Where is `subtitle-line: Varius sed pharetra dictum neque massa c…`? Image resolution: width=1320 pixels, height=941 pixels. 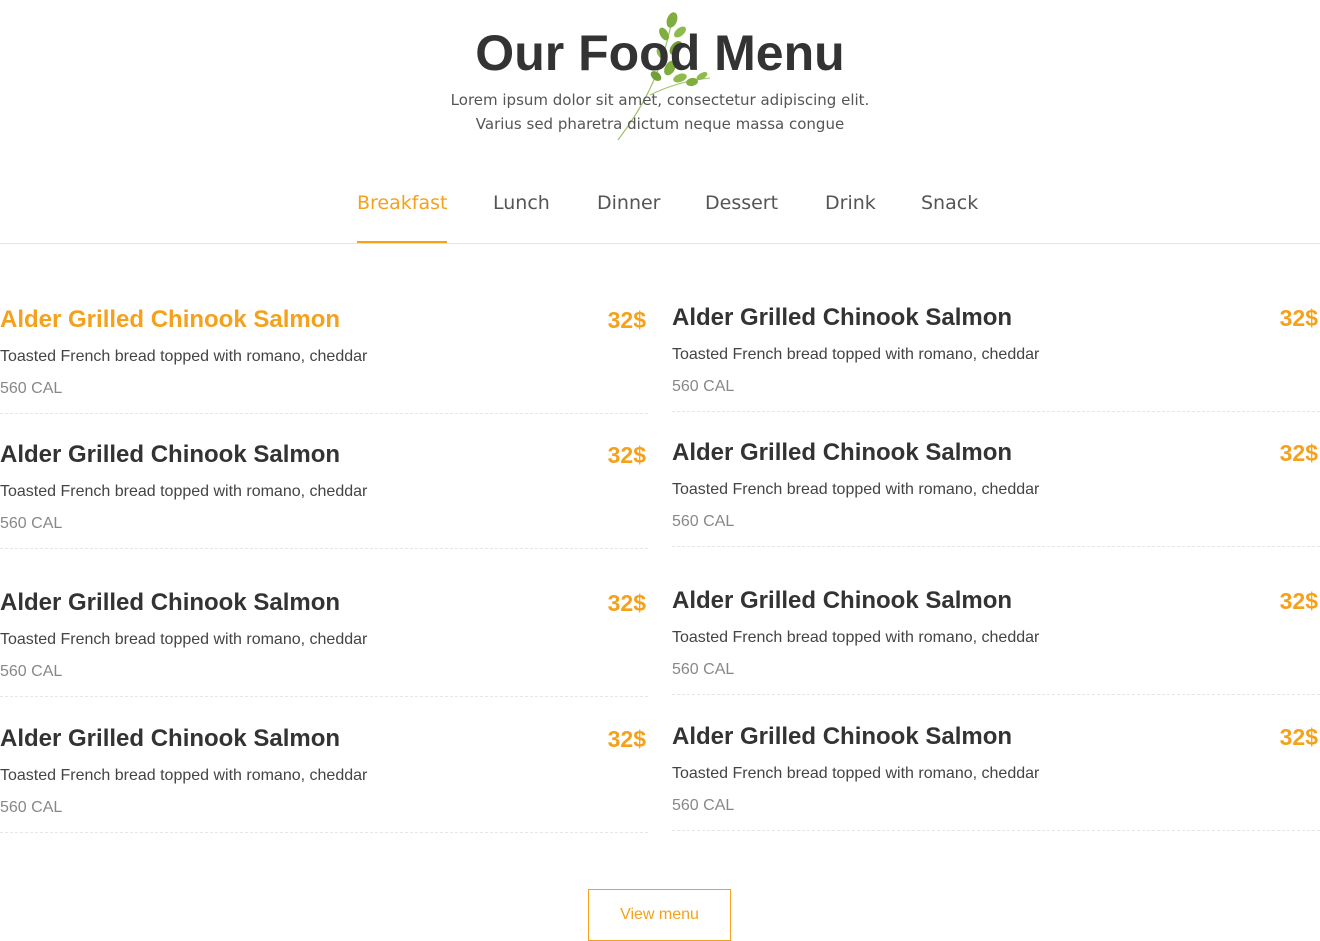 subtitle-line: Varius sed pharetra dictum neque massa c… is located at coordinates (660, 124).